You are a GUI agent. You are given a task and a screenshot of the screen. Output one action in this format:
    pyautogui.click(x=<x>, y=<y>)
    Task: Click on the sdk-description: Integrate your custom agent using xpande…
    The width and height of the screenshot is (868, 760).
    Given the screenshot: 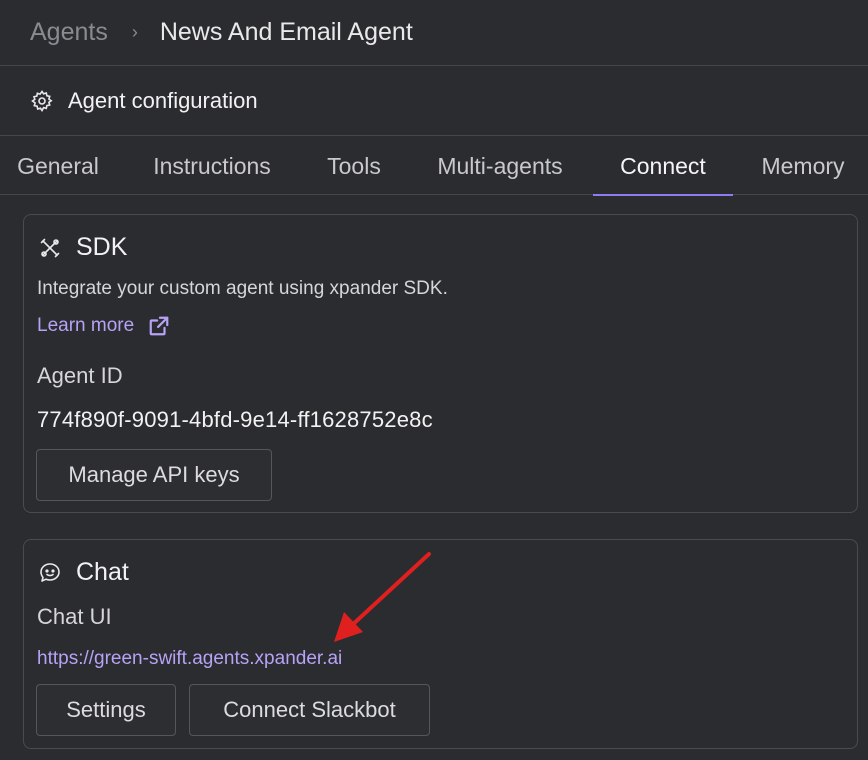 What is the action you would take?
    pyautogui.click(x=242, y=288)
    